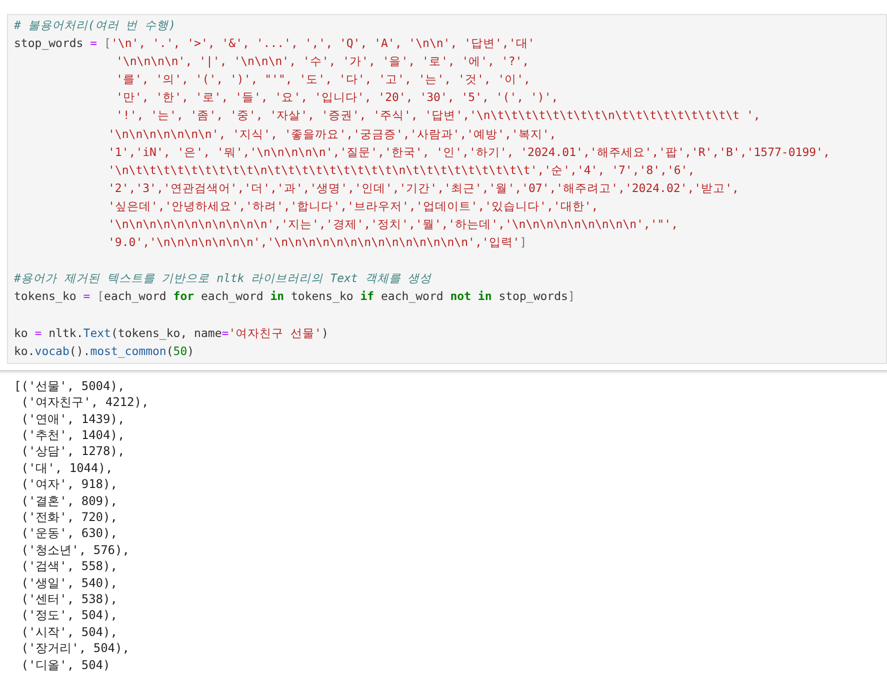  Describe the element at coordinates (275, 333) in the screenshot. I see `code-token: '여자친구 선물'` at that location.